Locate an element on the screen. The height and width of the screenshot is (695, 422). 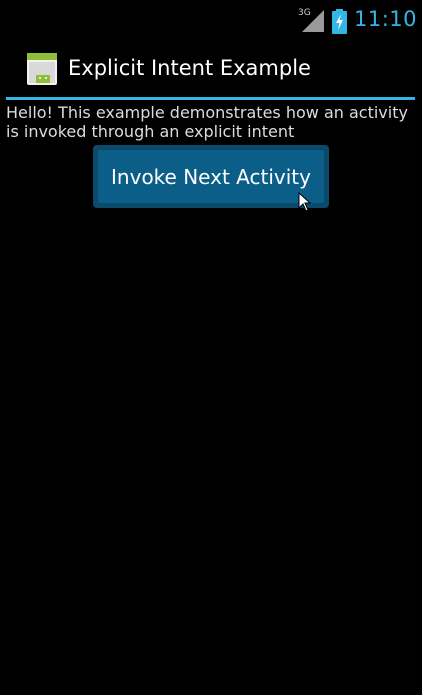
android-app-icon is located at coordinates (42, 69).